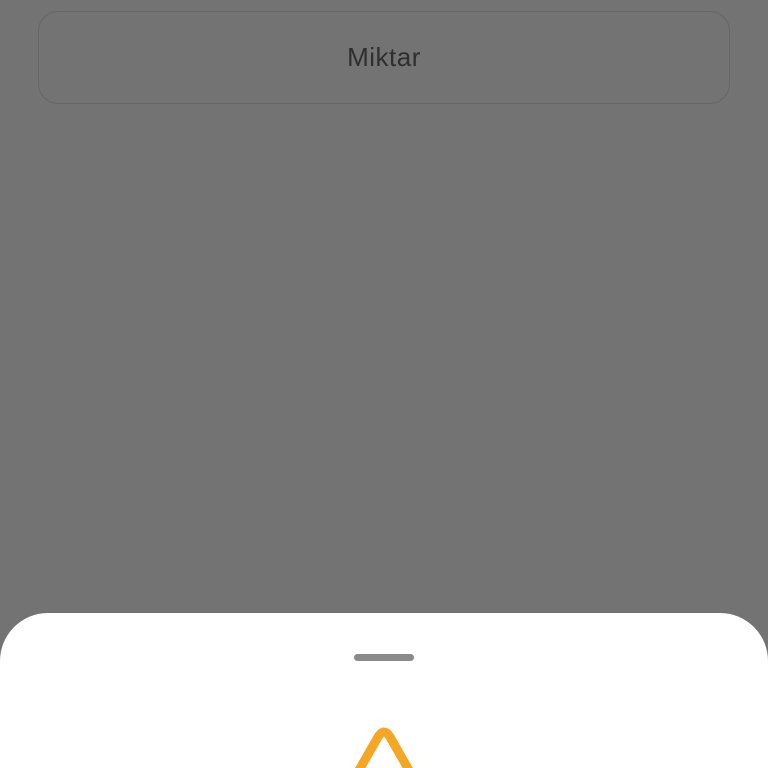 Image resolution: width=768 pixels, height=768 pixels. Describe the element at coordinates (384, 747) in the screenshot. I see `warning-icon` at that location.